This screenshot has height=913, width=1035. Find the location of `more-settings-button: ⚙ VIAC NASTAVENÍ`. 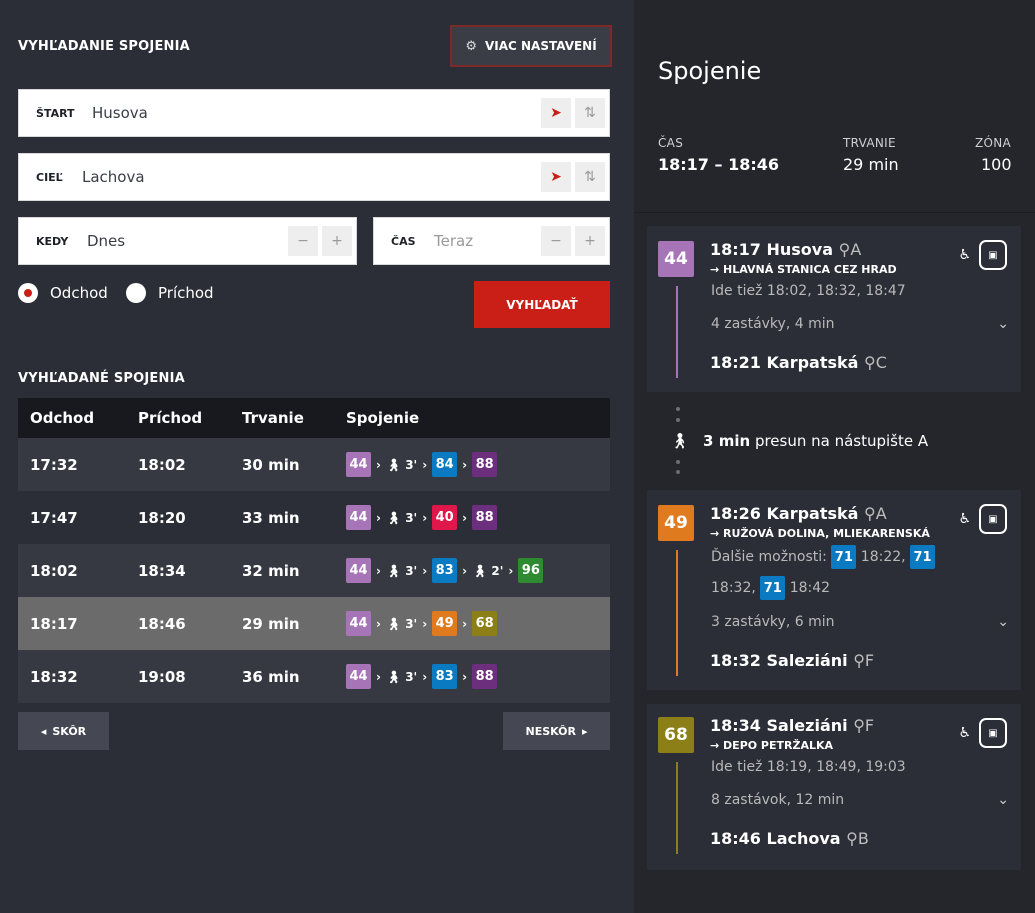

more-settings-button: ⚙ VIAC NASTAVENÍ is located at coordinates (531, 46).